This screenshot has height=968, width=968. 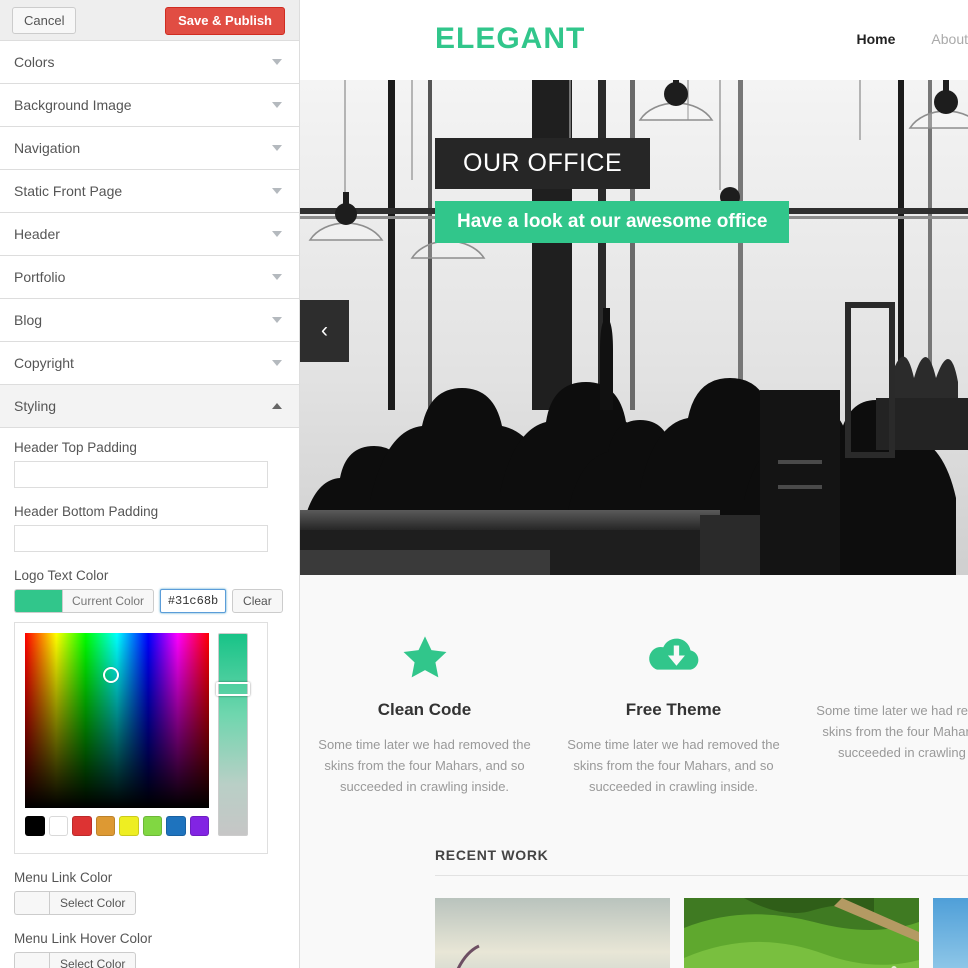 I want to click on swatch-orange, so click(x=105, y=826).